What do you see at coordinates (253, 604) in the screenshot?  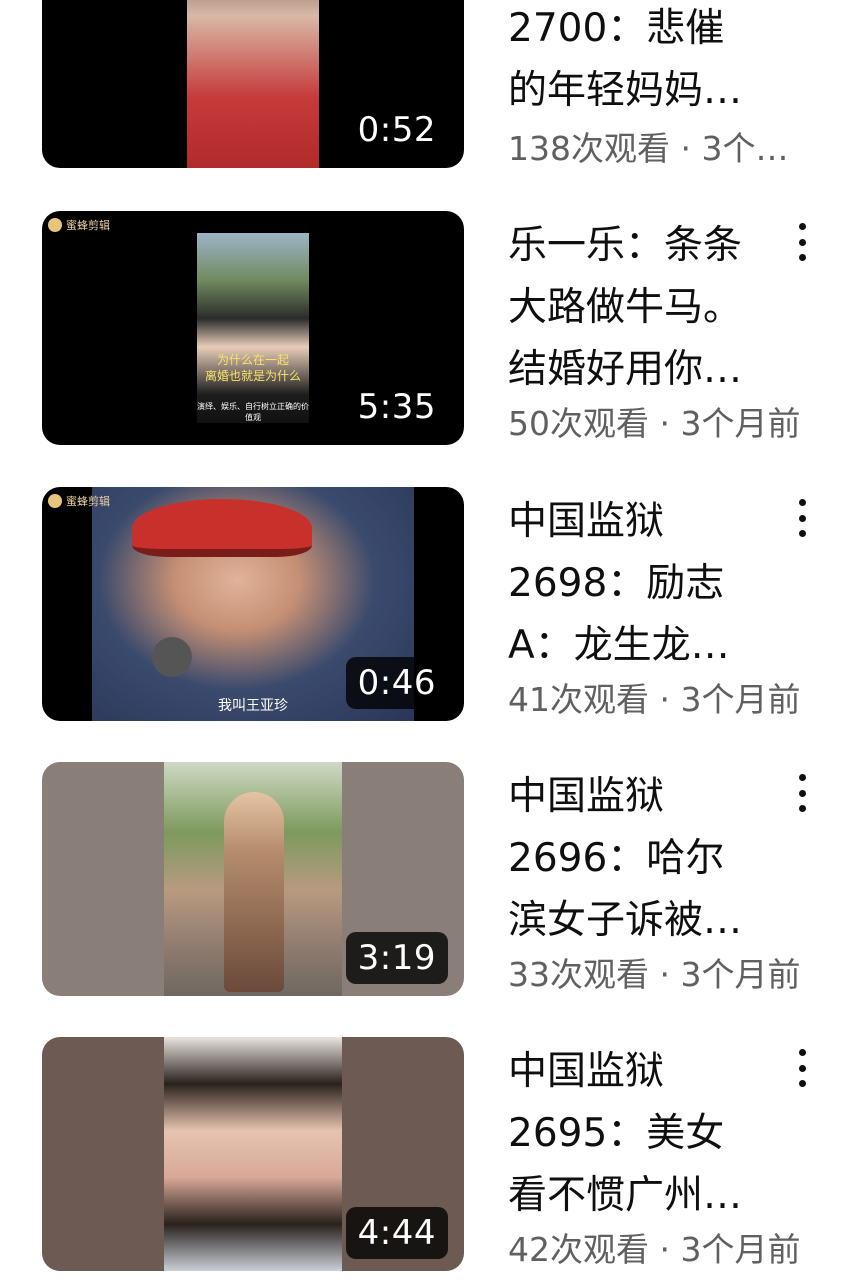 I see `video-thumbnail: 我叫王亚珍 蜜蜂剪辑 0:46` at bounding box center [253, 604].